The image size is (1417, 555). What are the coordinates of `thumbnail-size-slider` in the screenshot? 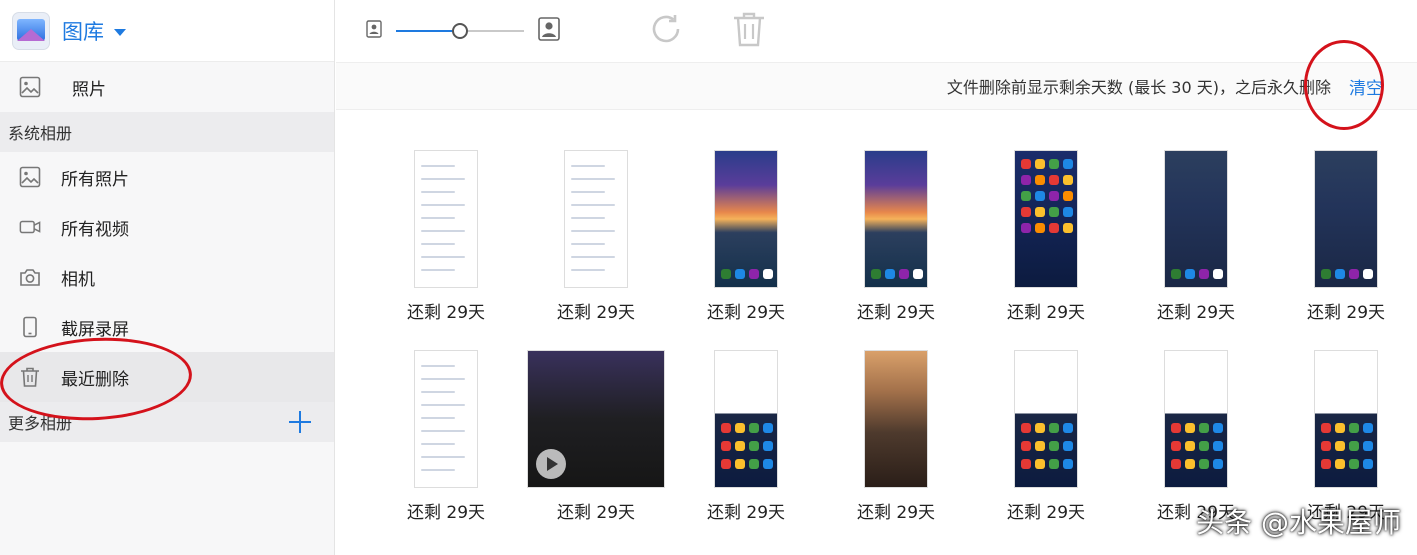 It's located at (460, 31).